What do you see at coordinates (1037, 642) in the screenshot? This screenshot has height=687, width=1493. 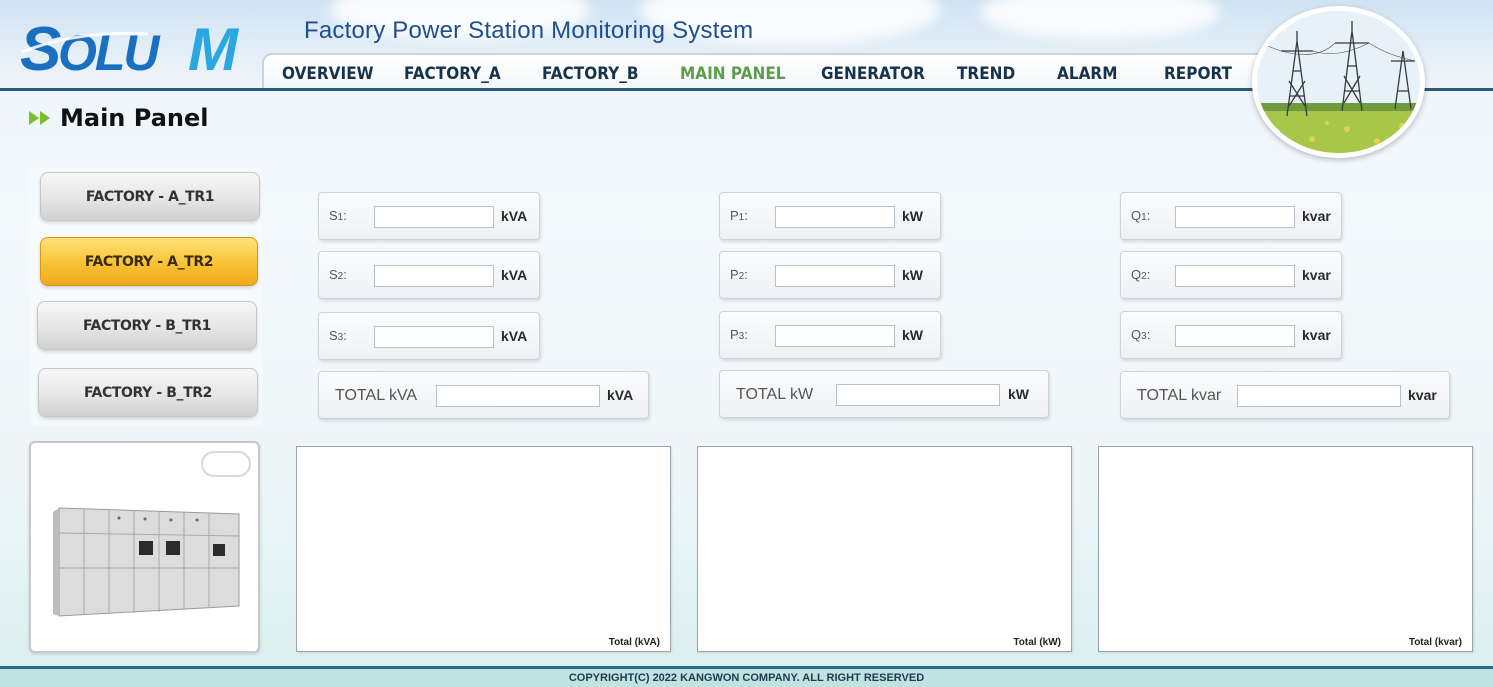 I see `total-kw-chart-caption: Total (kW)` at bounding box center [1037, 642].